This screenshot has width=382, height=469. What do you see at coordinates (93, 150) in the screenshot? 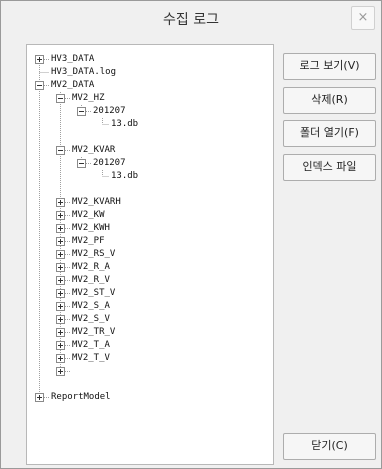
I see `tree-node-mv2-kvar: MV2_KVAR` at bounding box center [93, 150].